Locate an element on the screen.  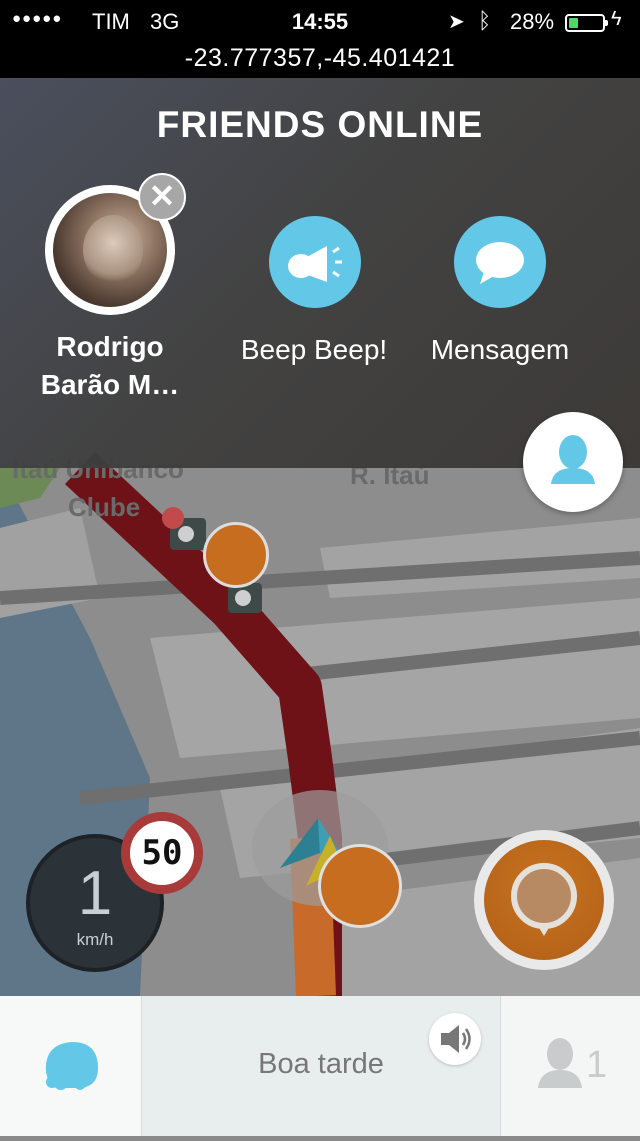
report-pin-icon is located at coordinates (544, 899).